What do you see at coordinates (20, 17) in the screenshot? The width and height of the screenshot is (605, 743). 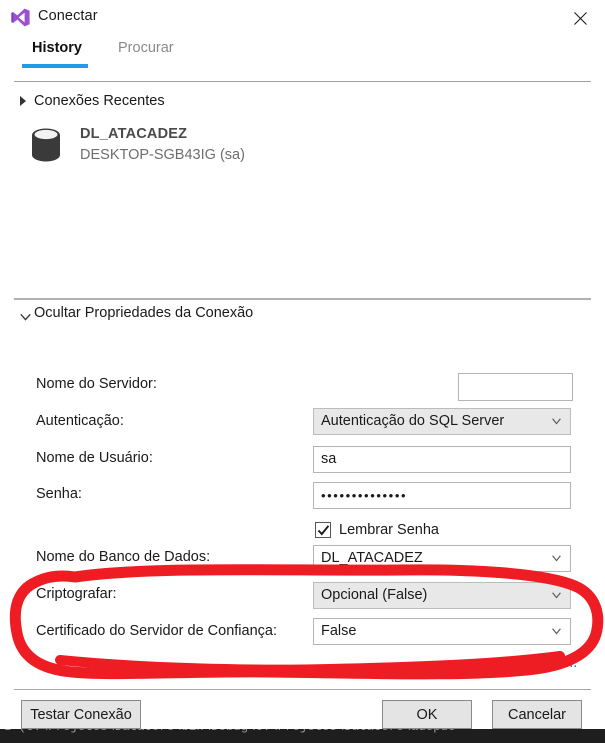 I see `visual-studio-logo-icon` at bounding box center [20, 17].